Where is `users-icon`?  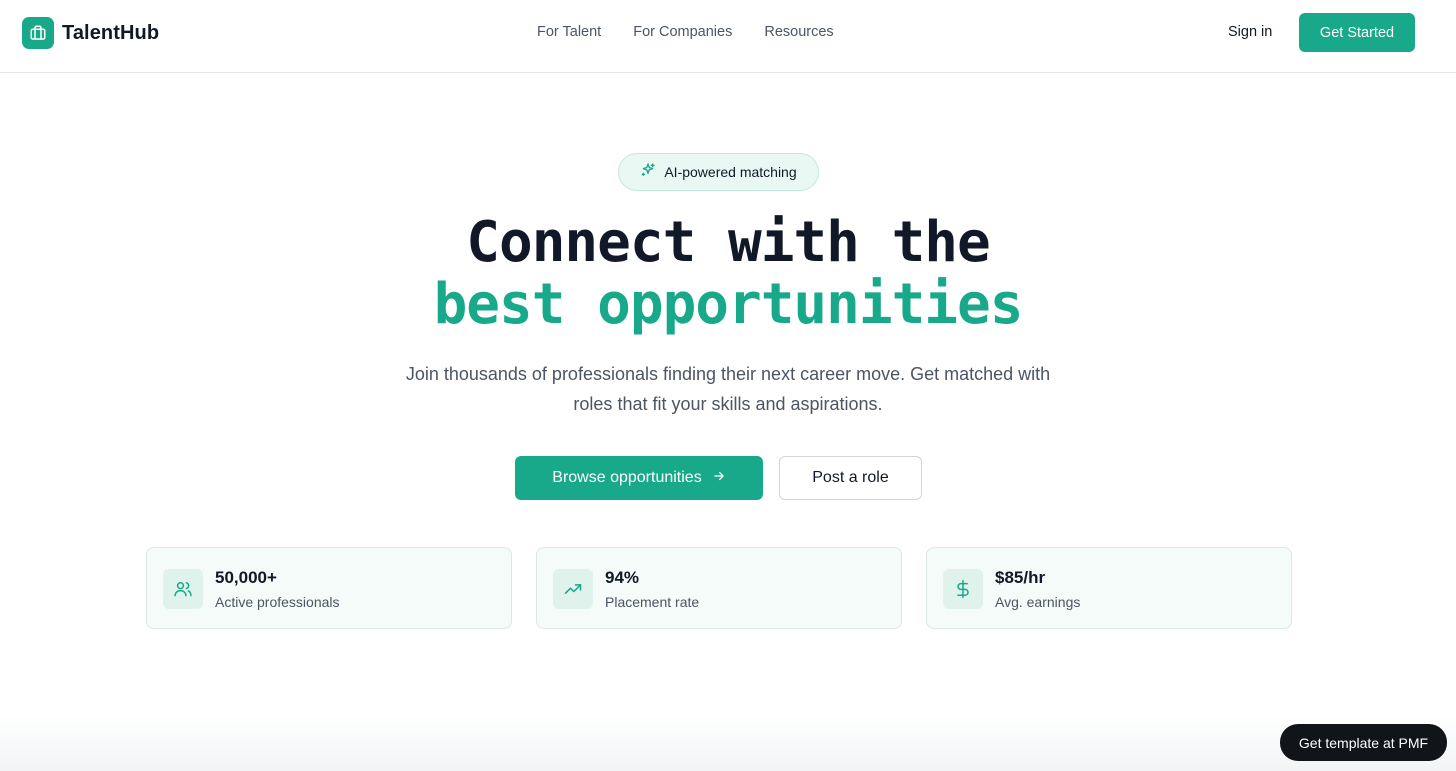 users-icon is located at coordinates (183, 589).